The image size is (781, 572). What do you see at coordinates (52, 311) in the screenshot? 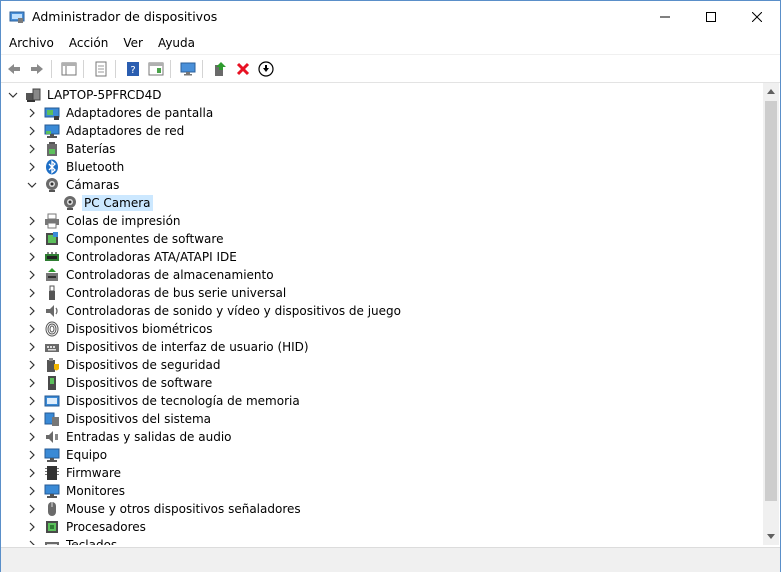
I see `speaker-icon` at bounding box center [52, 311].